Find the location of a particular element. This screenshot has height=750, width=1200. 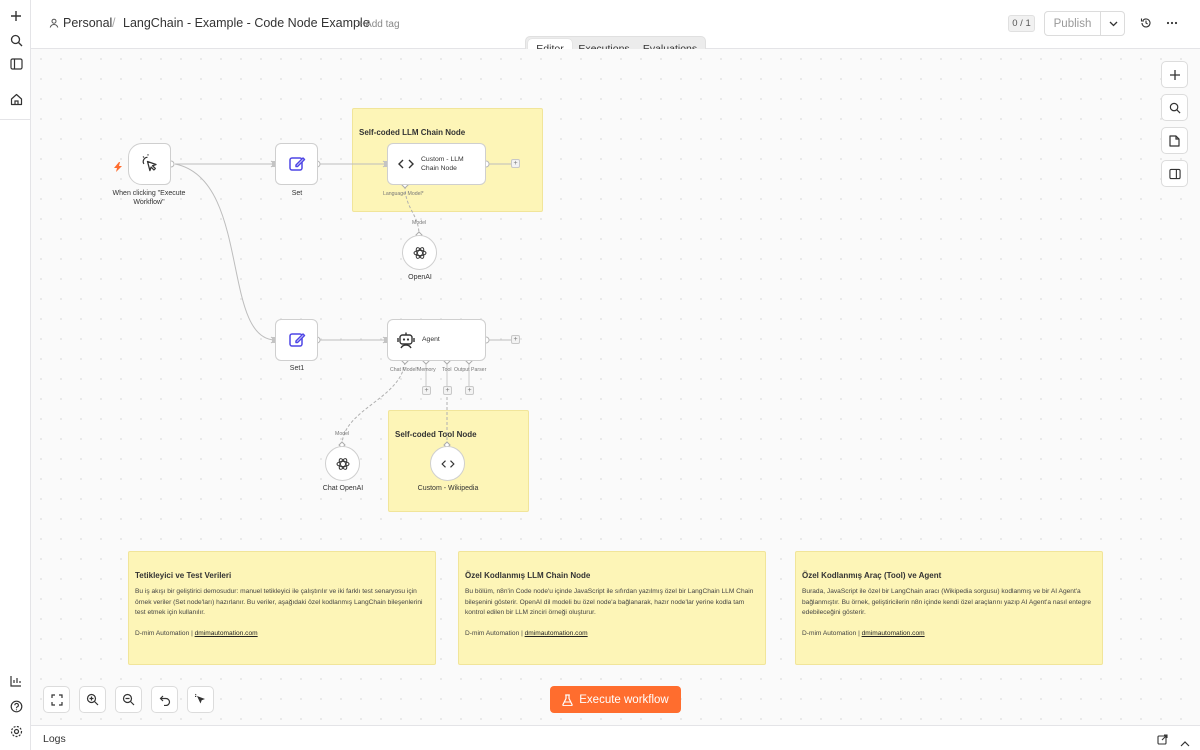

memory-handle-label: Memory is located at coordinates (426, 370).